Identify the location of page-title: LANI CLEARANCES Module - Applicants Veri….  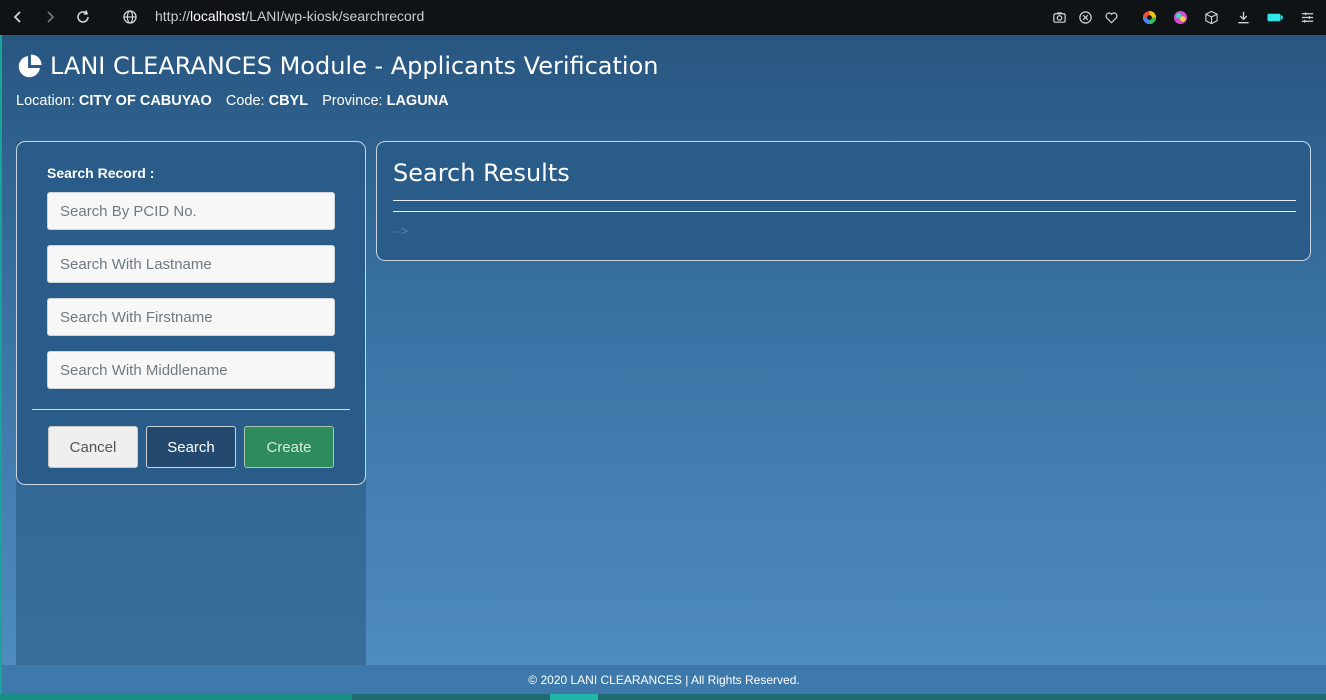
(337, 66).